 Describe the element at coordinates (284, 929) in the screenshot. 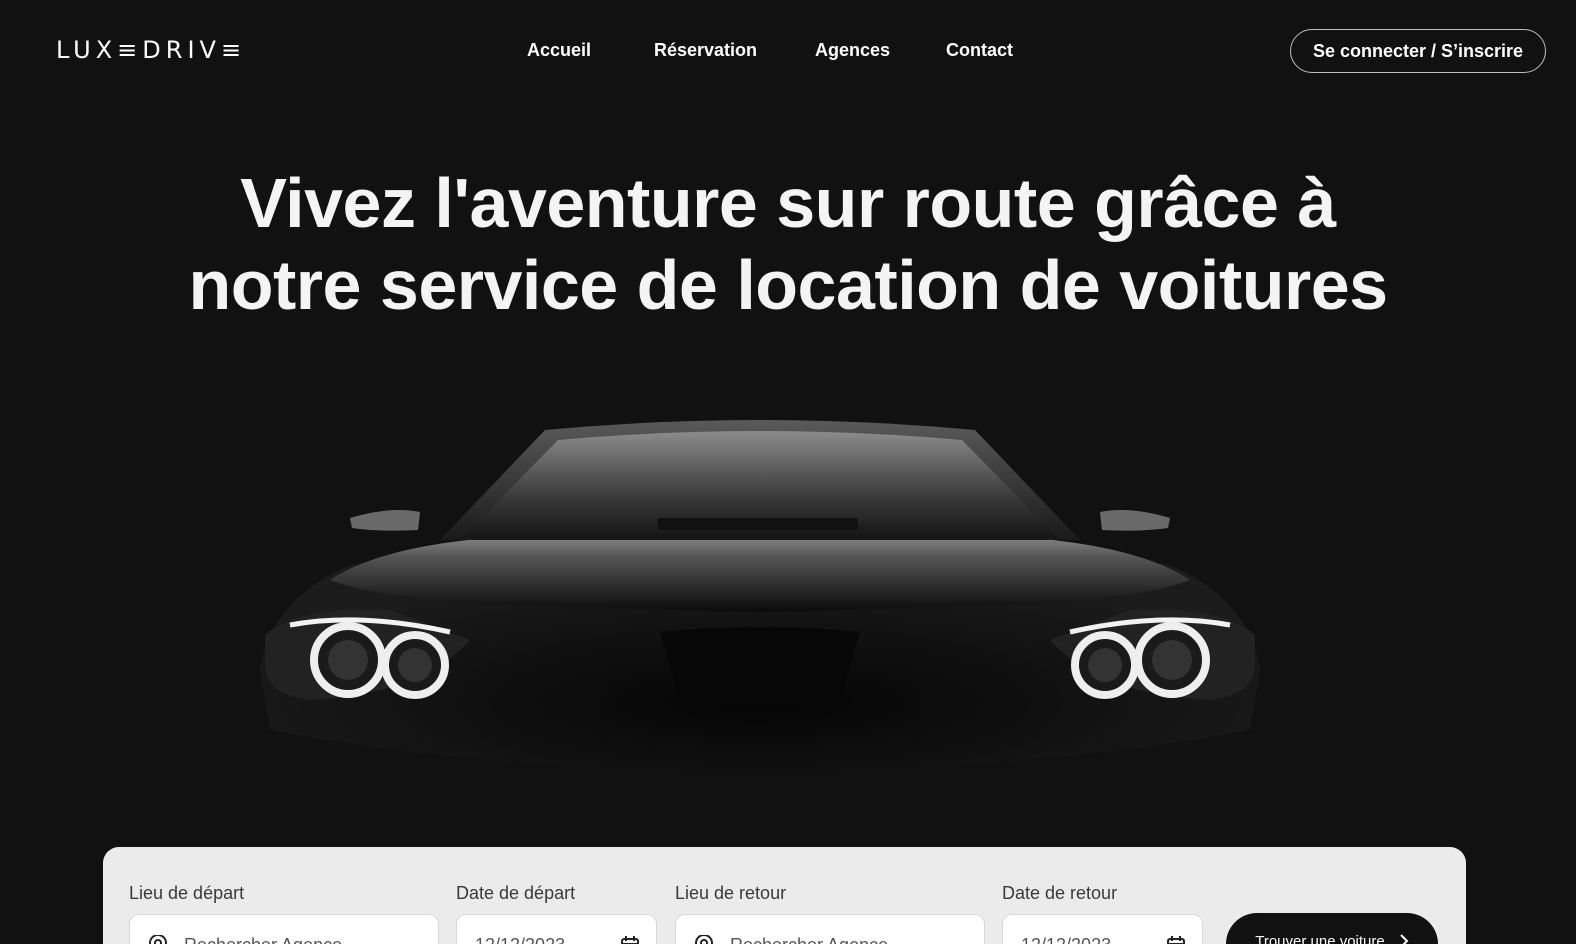

I see `departure-place-input: Rechercher Agence` at that location.